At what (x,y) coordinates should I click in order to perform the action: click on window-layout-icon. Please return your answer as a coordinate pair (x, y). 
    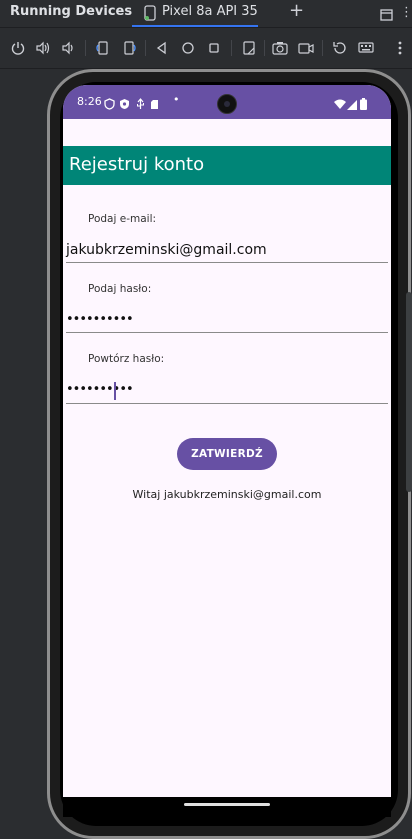
    Looking at the image, I should click on (386, 15).